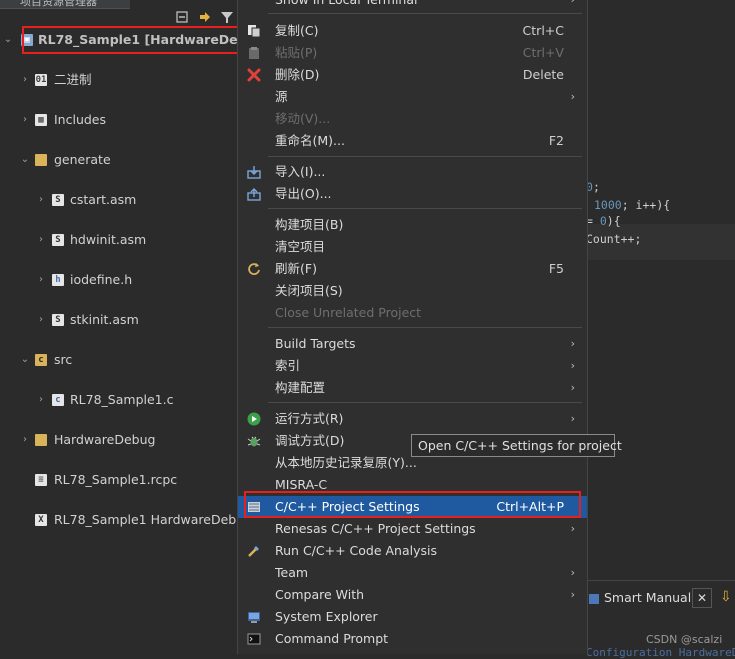  What do you see at coordinates (122, 120) in the screenshot?
I see `tree-item-includes: › ▦ Includes` at bounding box center [122, 120].